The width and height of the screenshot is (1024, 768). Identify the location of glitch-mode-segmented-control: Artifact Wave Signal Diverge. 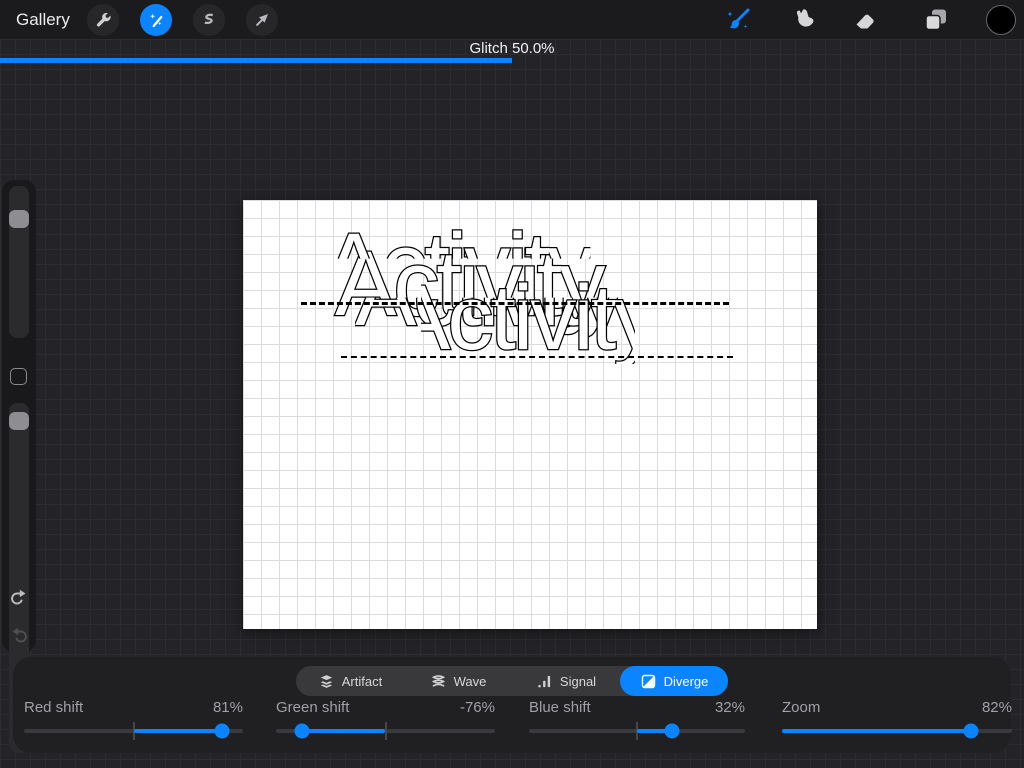
(512, 681).